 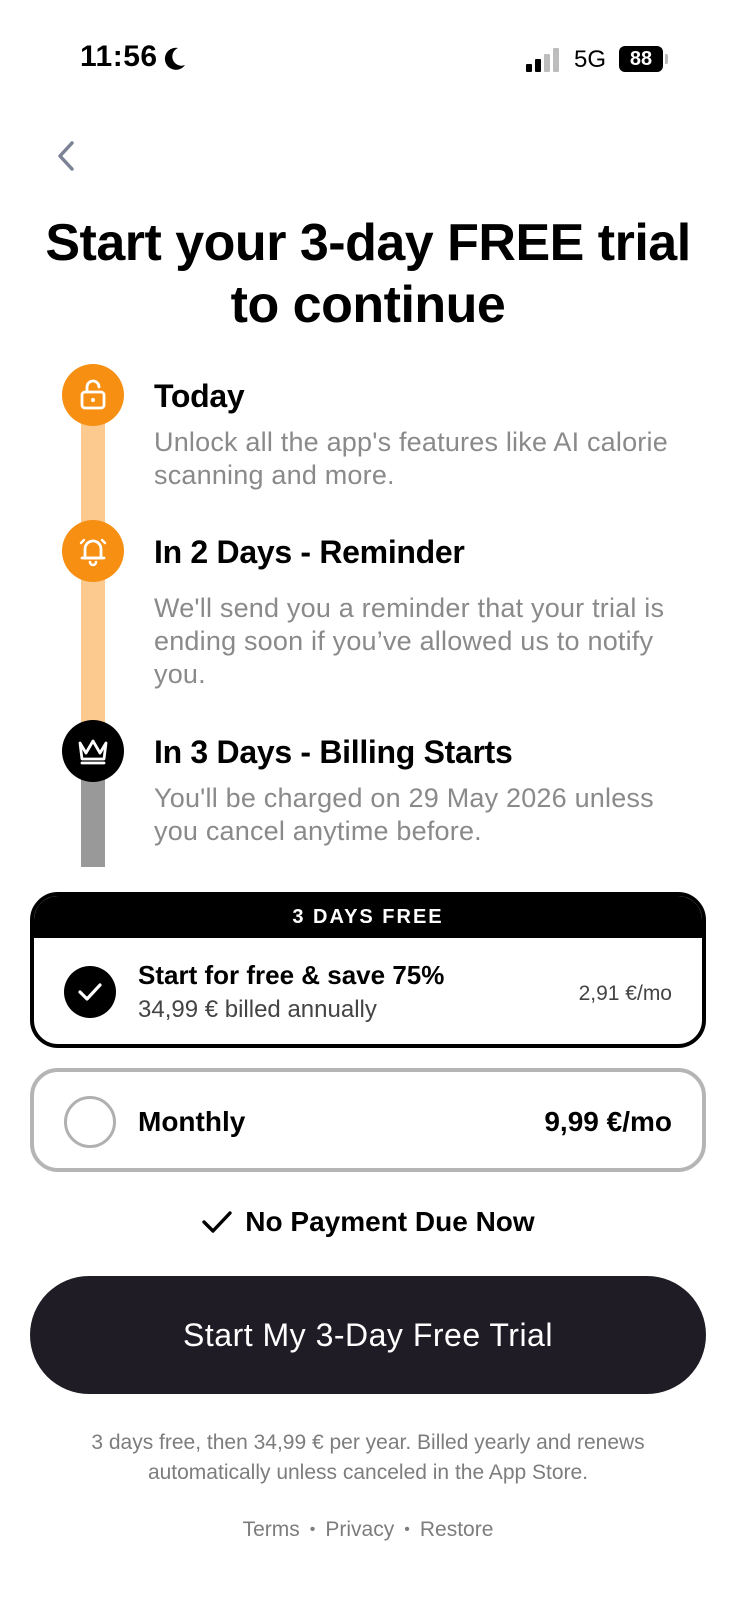 I want to click on free-trial-badge: 3 DAYS FREE, so click(x=368, y=917).